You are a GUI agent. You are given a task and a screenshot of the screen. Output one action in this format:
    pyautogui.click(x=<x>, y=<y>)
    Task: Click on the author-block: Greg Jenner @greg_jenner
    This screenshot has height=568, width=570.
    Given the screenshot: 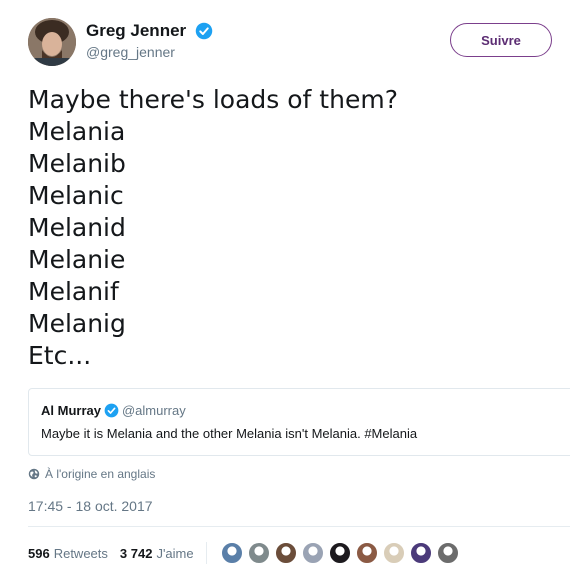 What is the action you would take?
    pyautogui.click(x=149, y=40)
    